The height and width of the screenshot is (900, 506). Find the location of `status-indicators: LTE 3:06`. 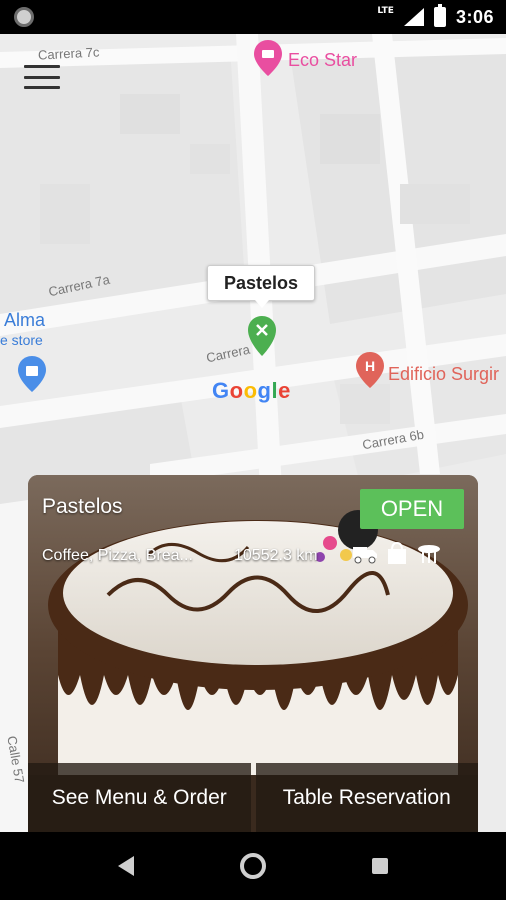

status-indicators: LTE 3:06 is located at coordinates (435, 17).